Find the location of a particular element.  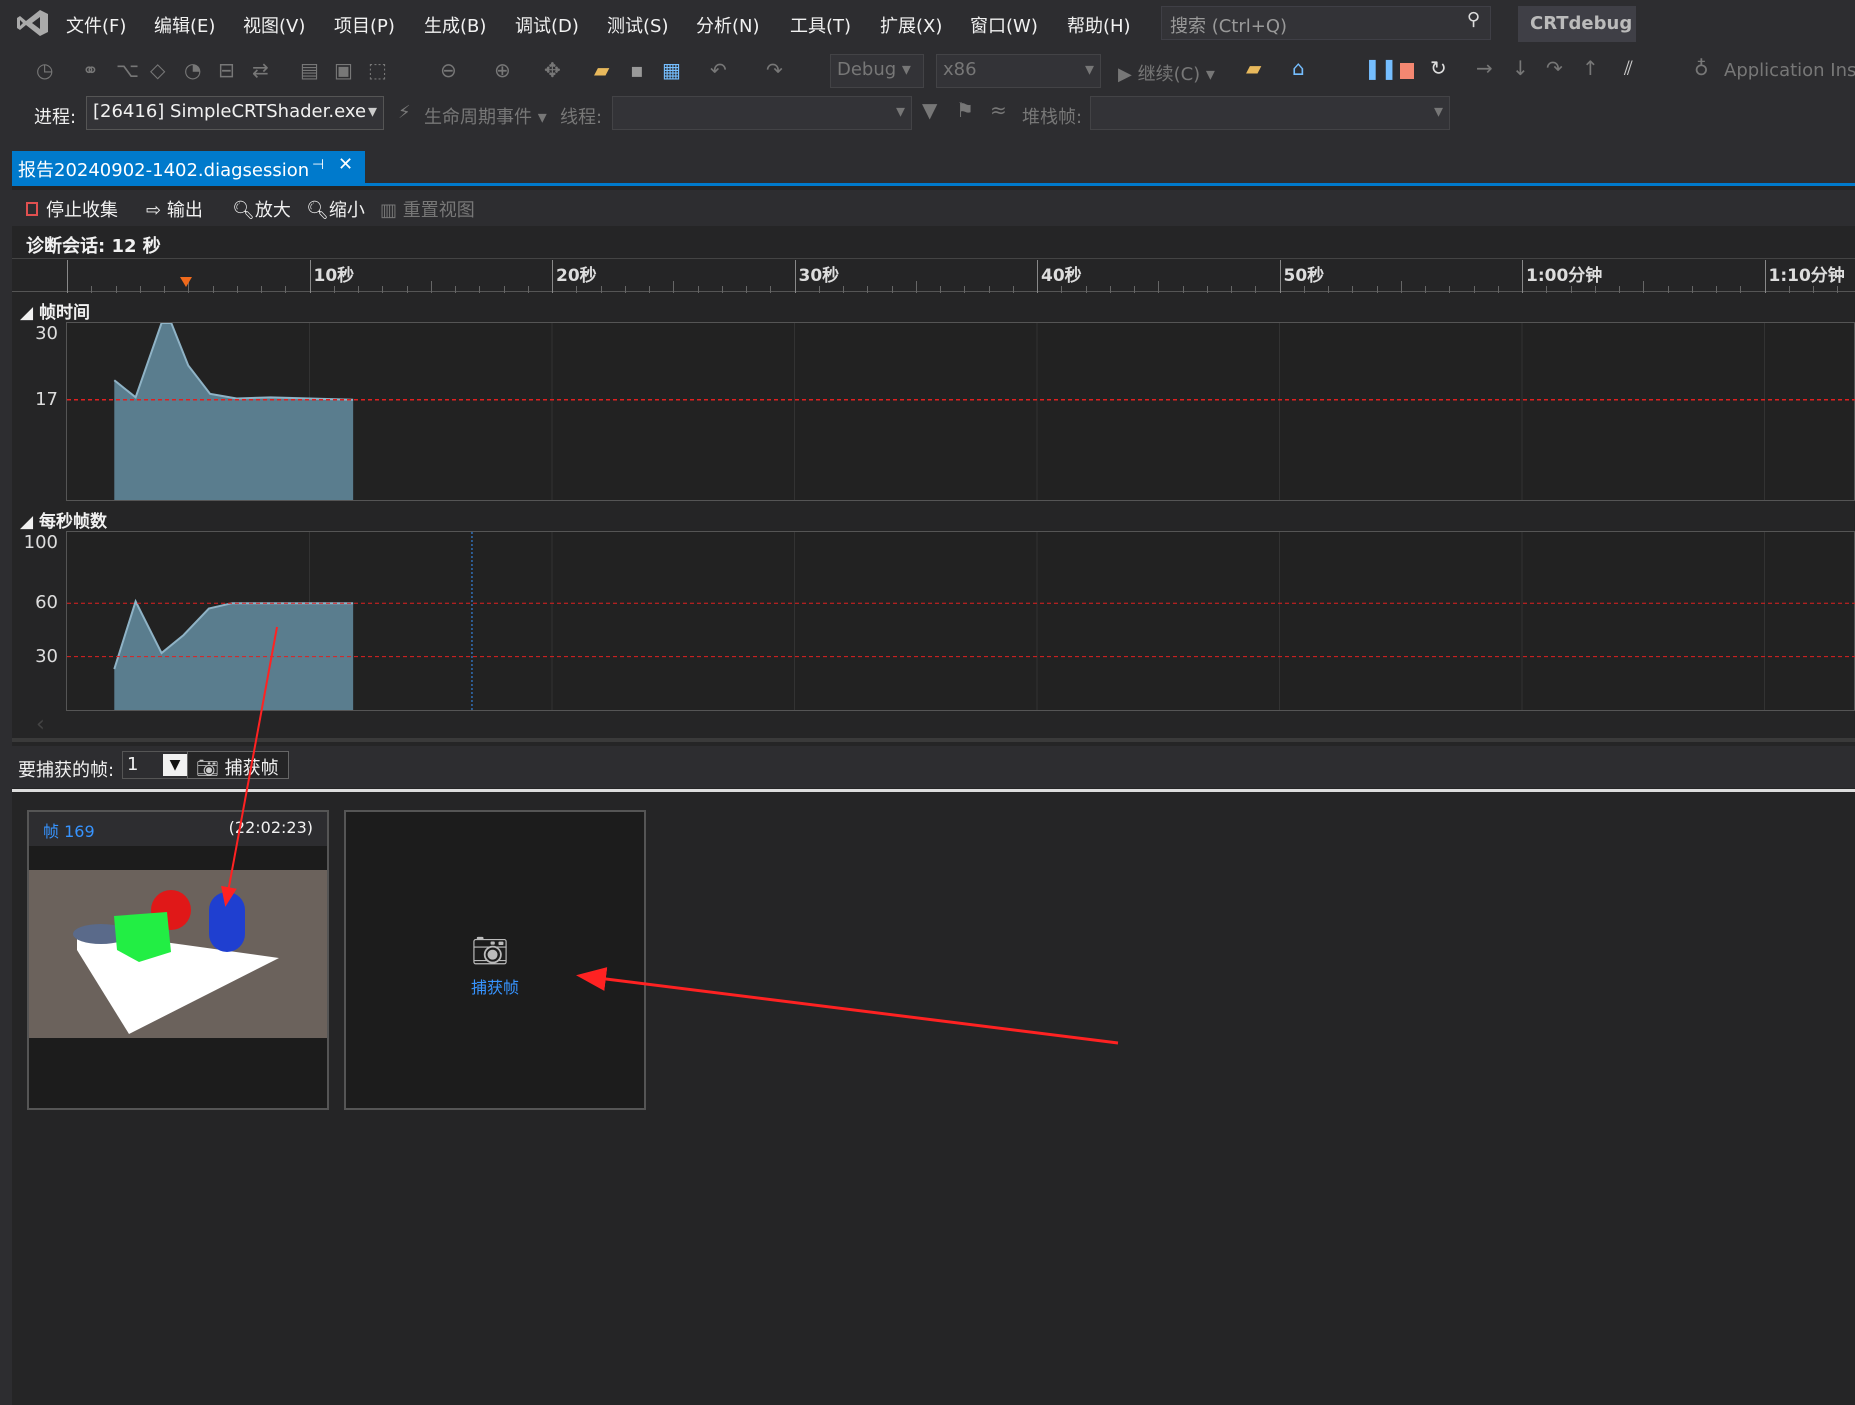

swap-icon: ⇄ is located at coordinates (260, 70).